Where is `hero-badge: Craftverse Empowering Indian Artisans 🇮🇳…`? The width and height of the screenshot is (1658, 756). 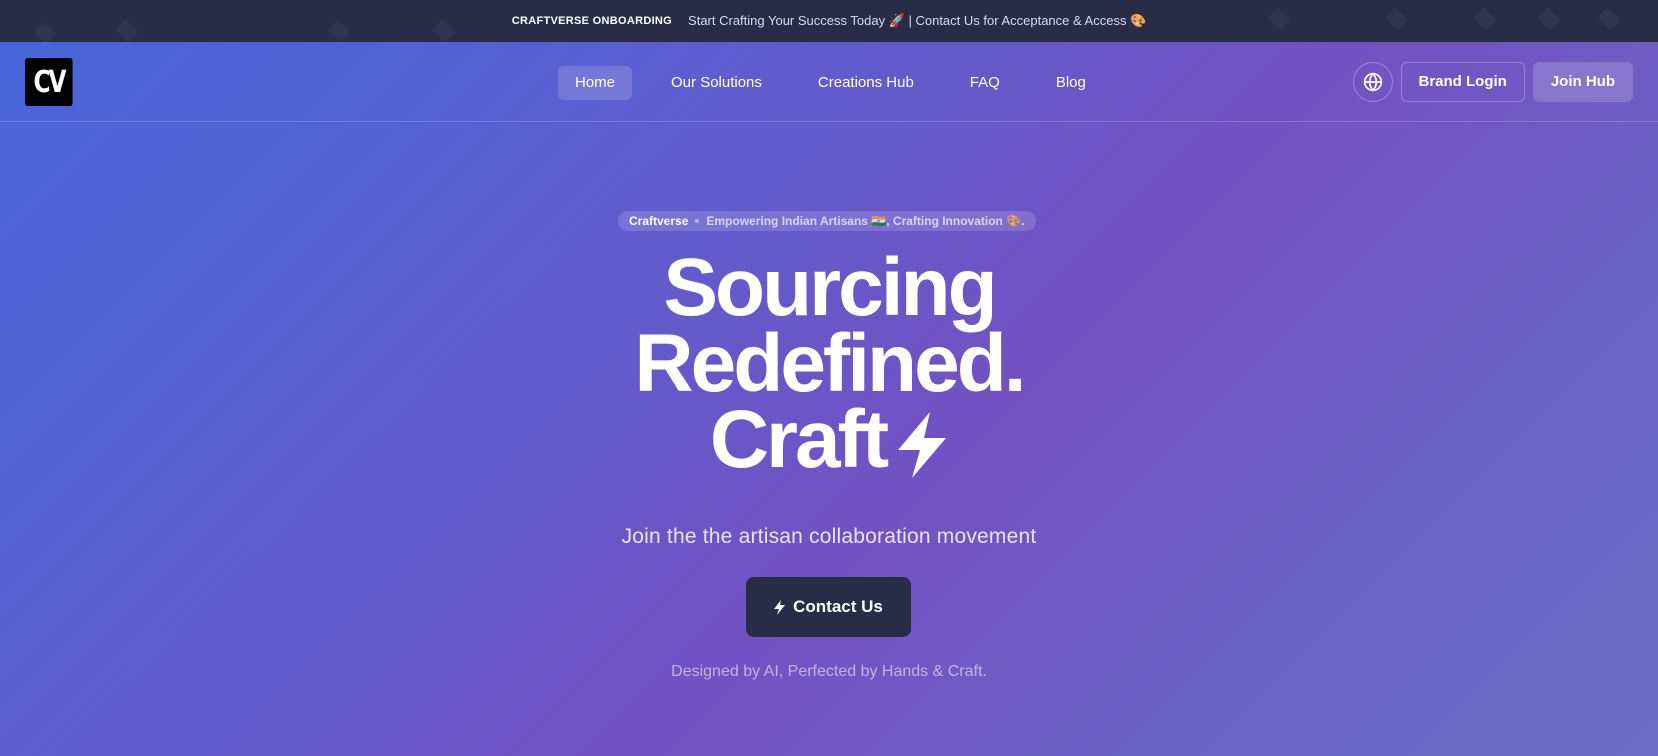
hero-badge: Craftverse Empowering Indian Artisans 🇮🇳… is located at coordinates (827, 221).